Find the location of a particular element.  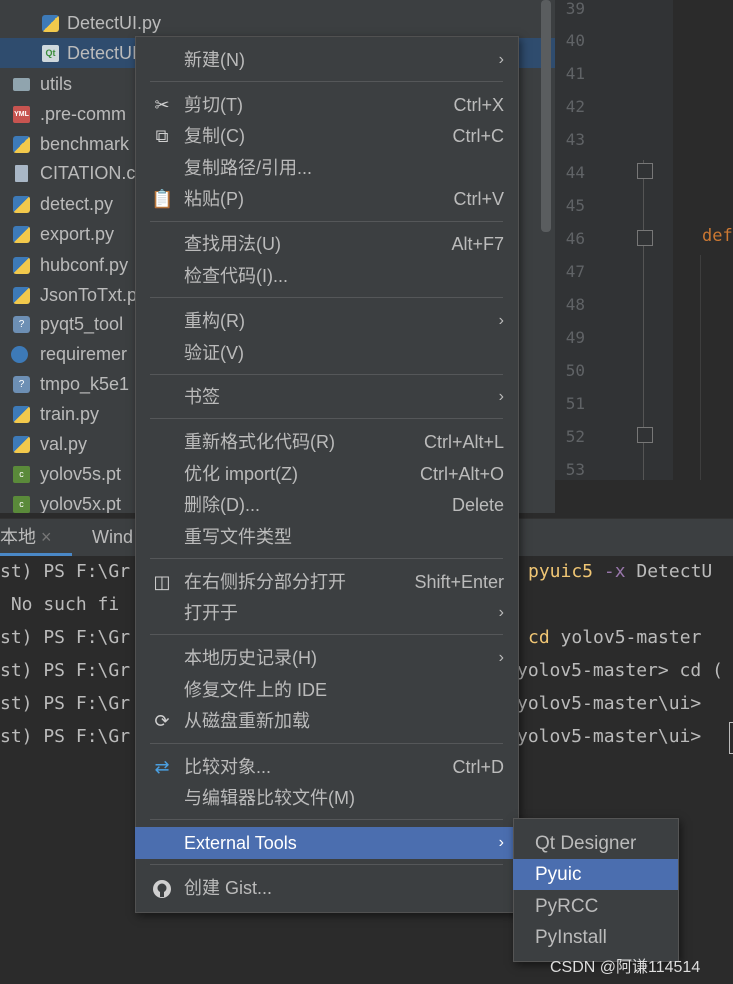

menu-item-new: 新建(N) › is located at coordinates (326, 60).